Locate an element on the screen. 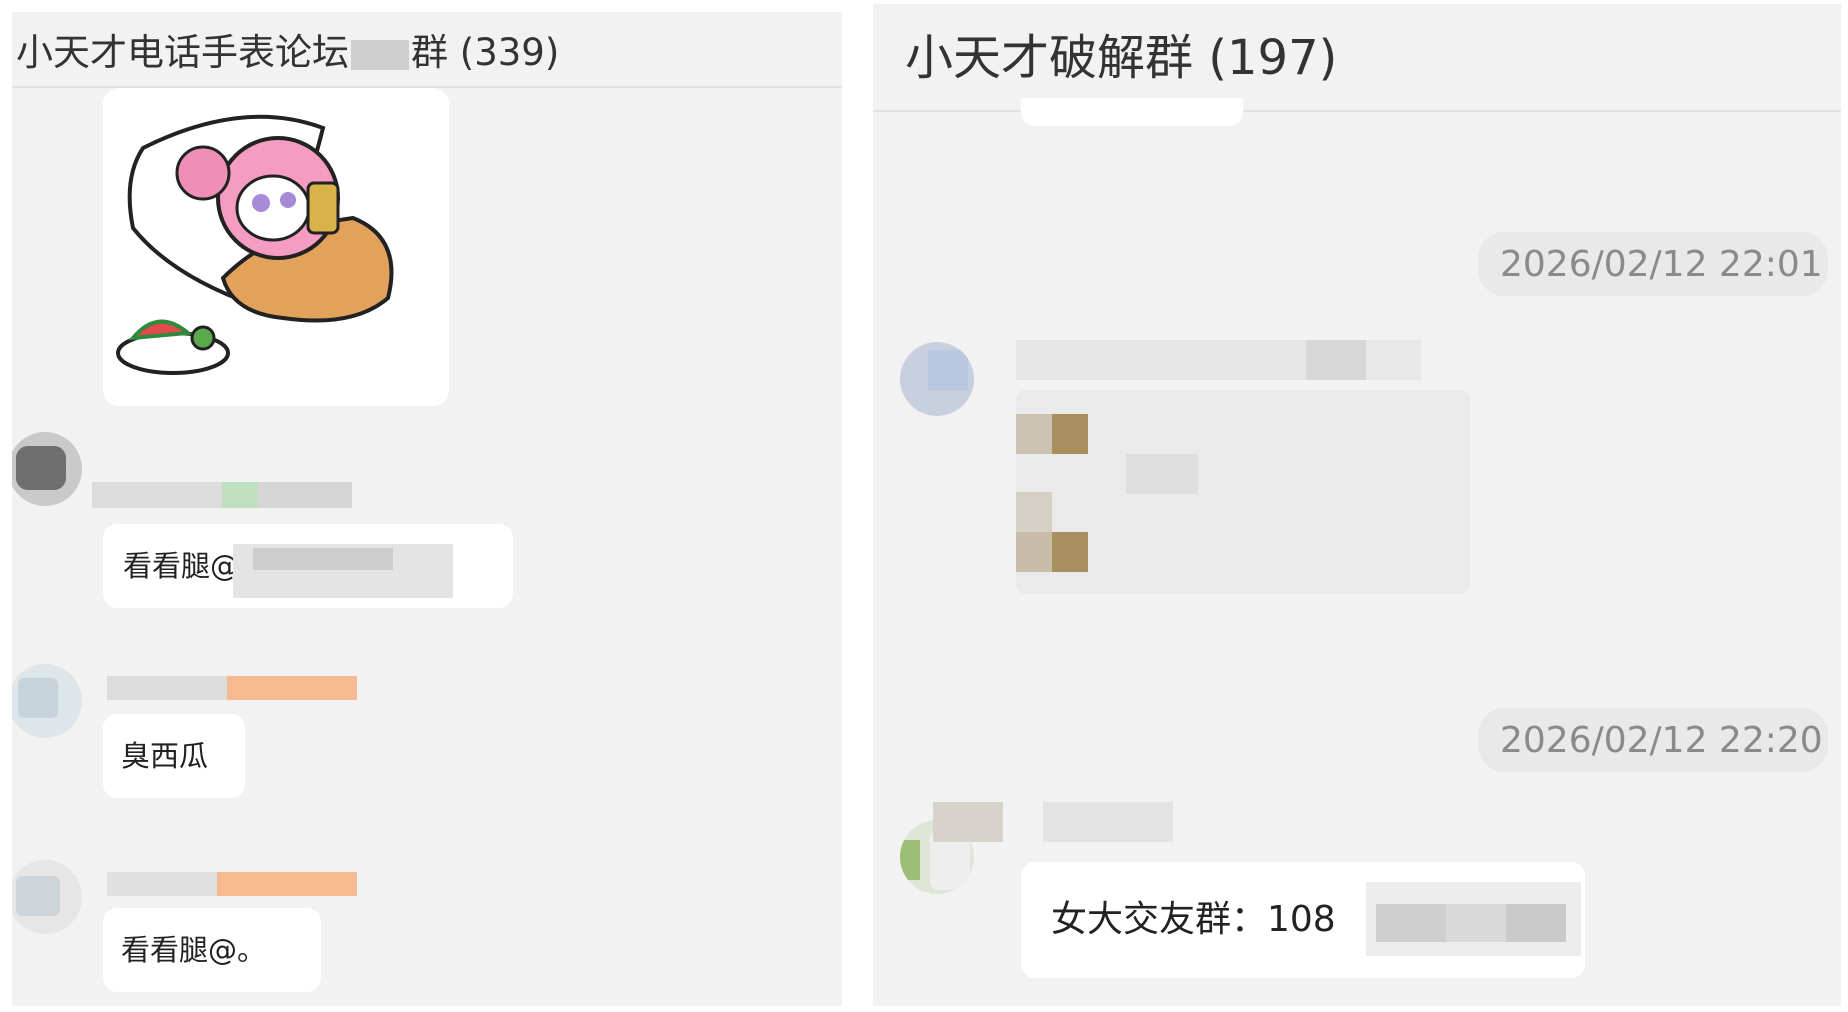 This screenshot has width=1848, height=1012. timestamp: 2026/02/12 22:20 is located at coordinates (1653, 740).